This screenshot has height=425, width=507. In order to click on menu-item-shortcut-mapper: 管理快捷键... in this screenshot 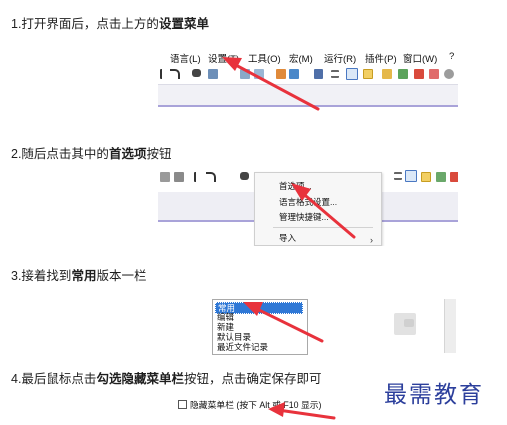, I will do `click(304, 217)`.